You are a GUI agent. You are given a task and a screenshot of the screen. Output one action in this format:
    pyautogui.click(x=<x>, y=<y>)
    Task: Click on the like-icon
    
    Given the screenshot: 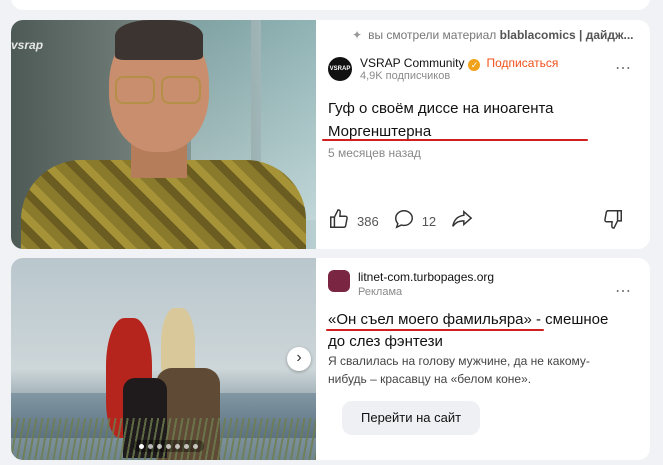 What is the action you would take?
    pyautogui.click(x=339, y=221)
    